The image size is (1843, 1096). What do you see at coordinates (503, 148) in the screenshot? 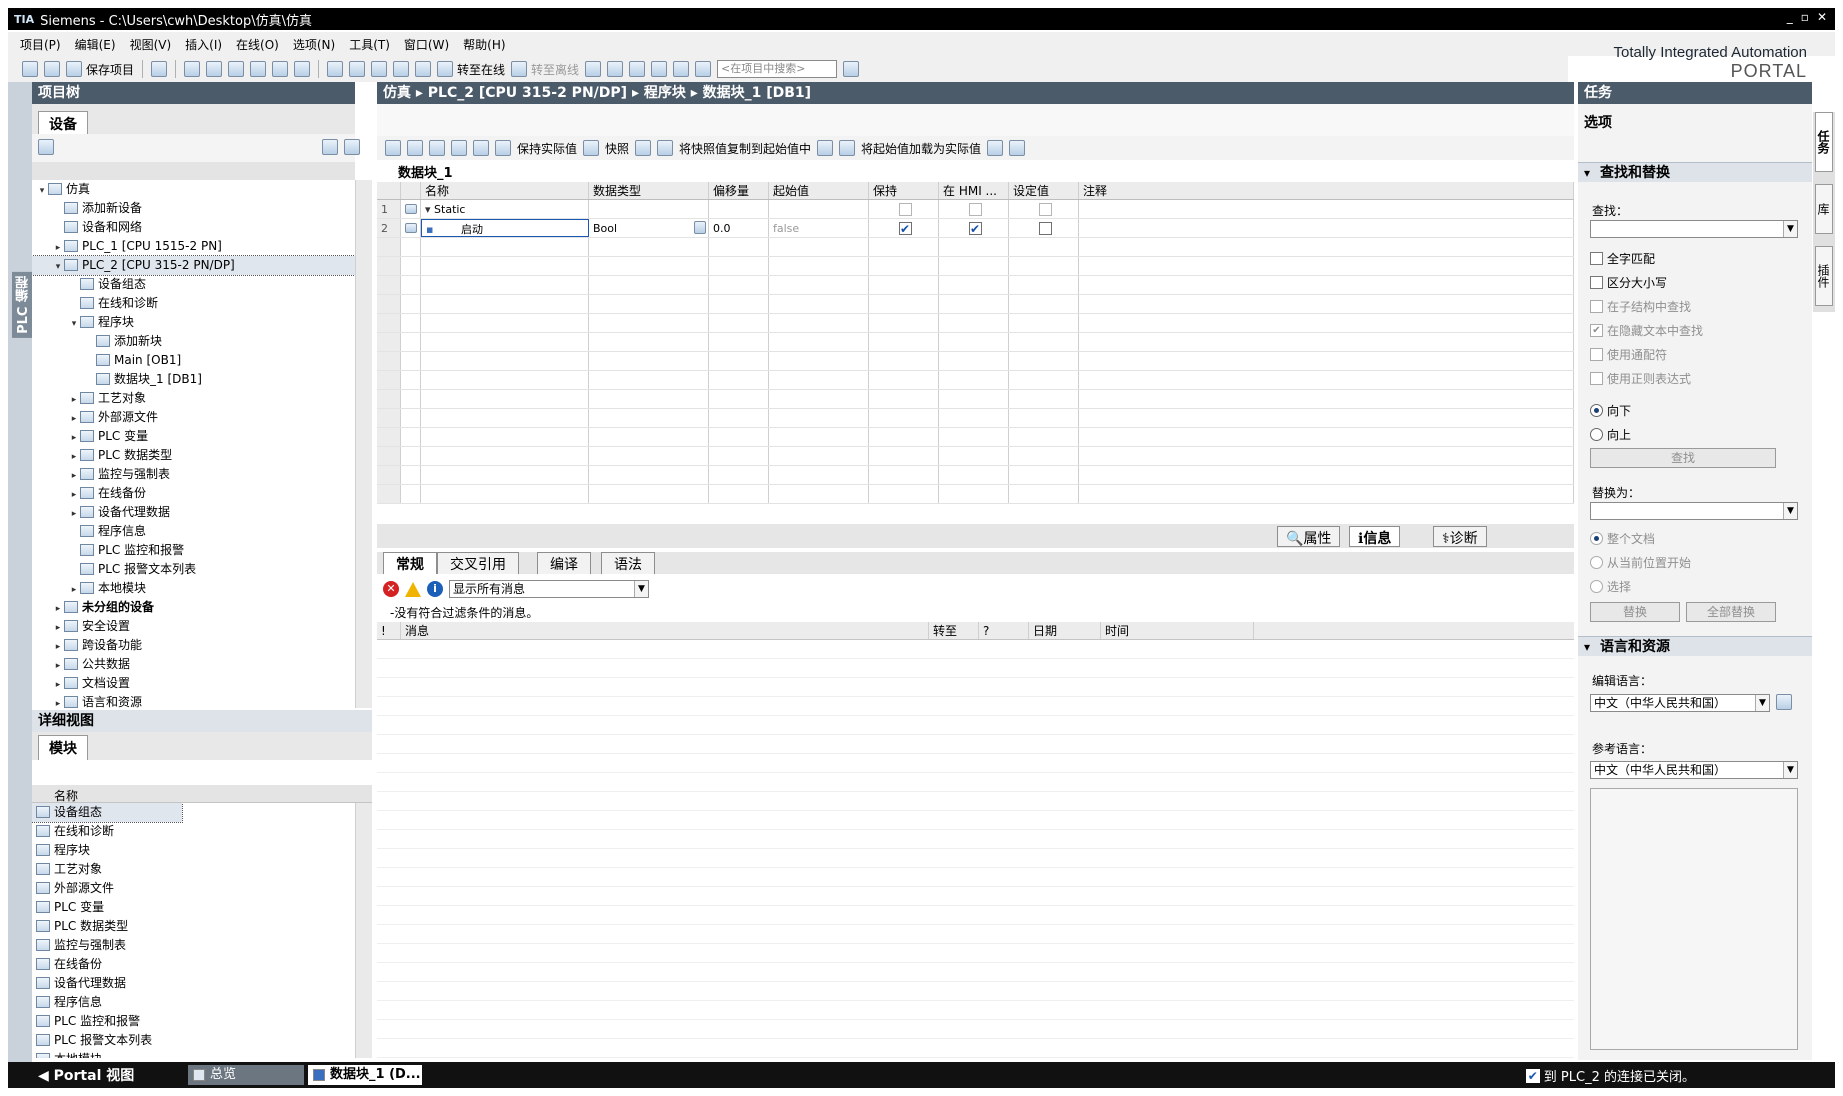
I see `monitor-icon` at bounding box center [503, 148].